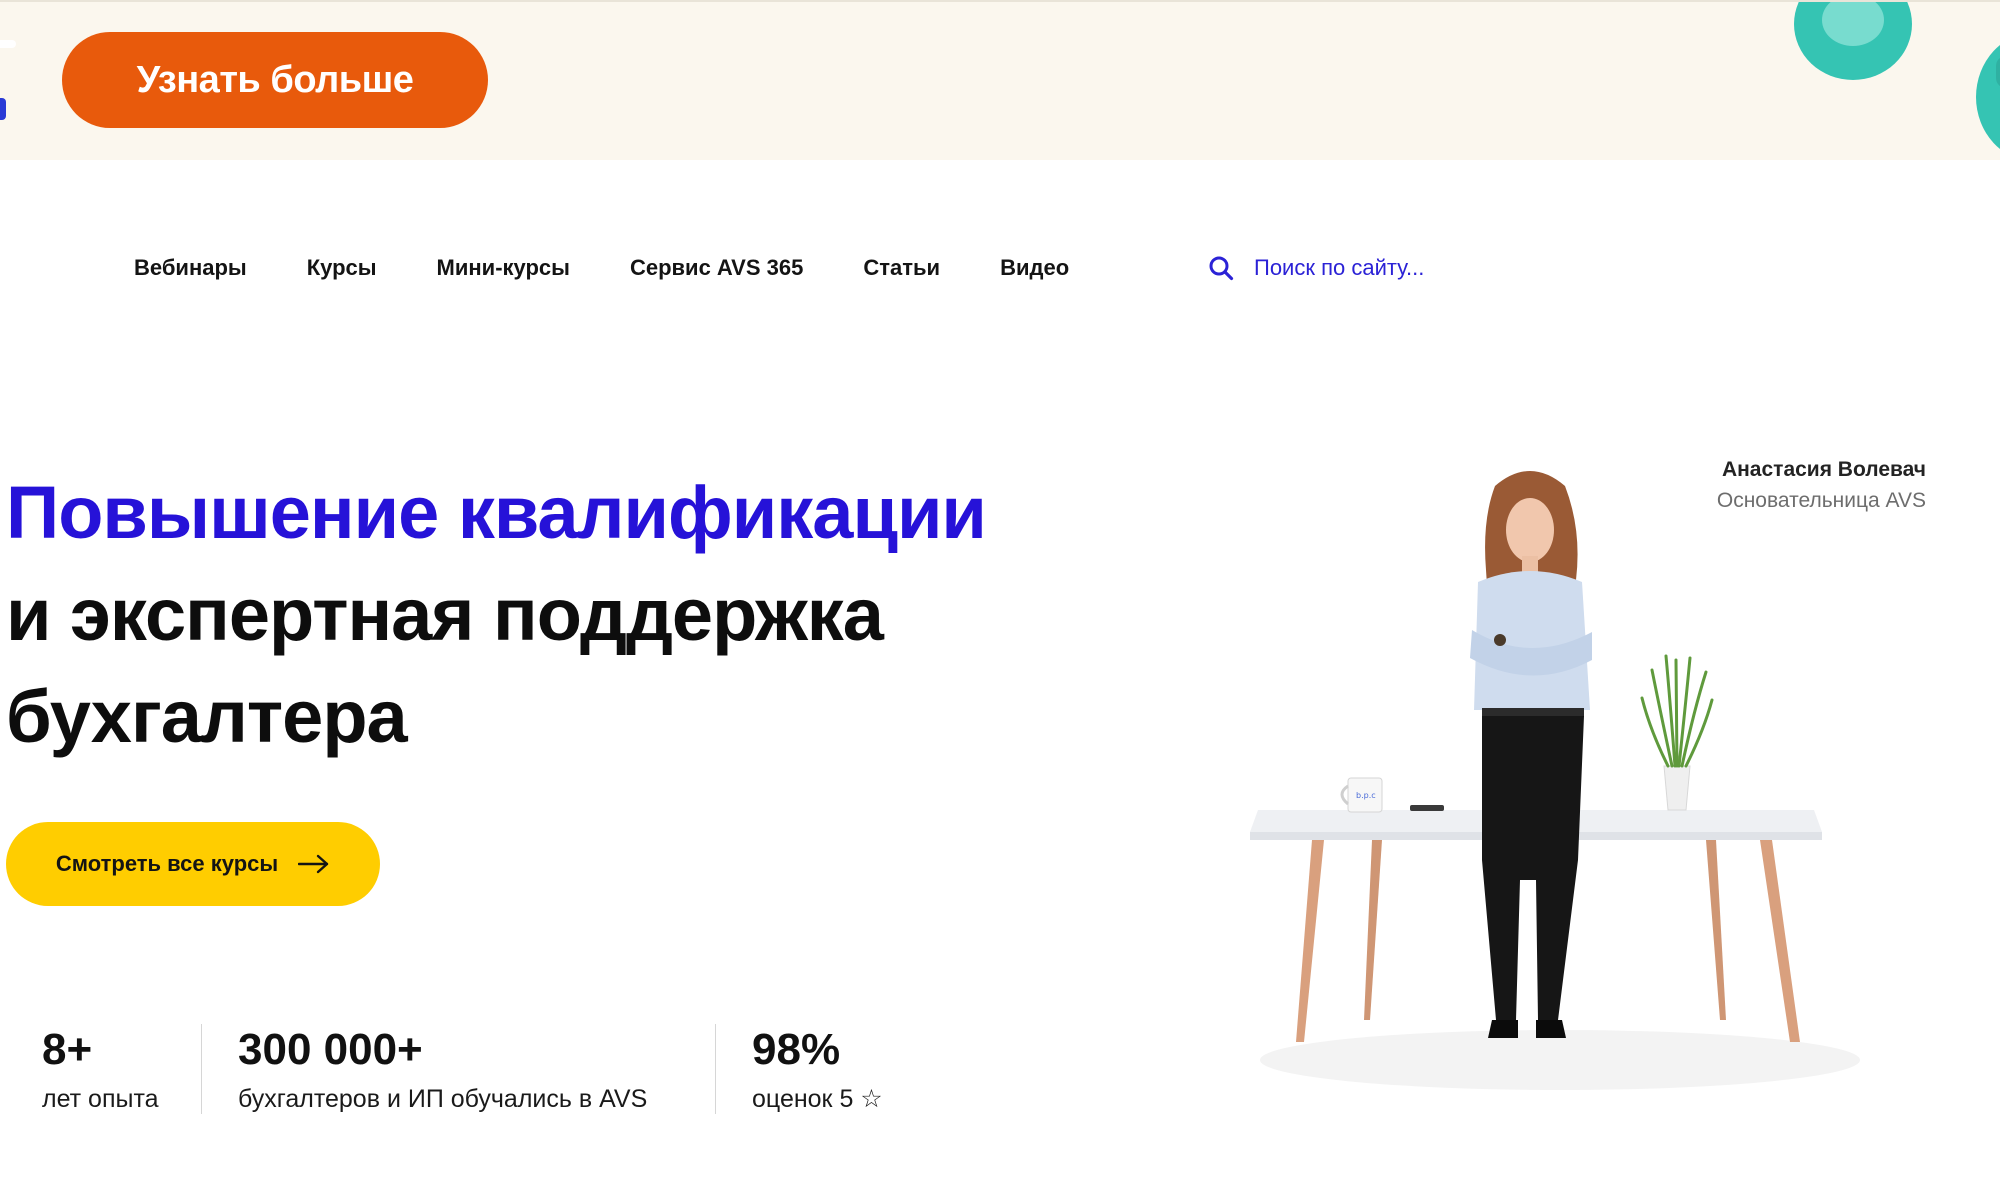  I want to click on site-search, so click(1391, 268).